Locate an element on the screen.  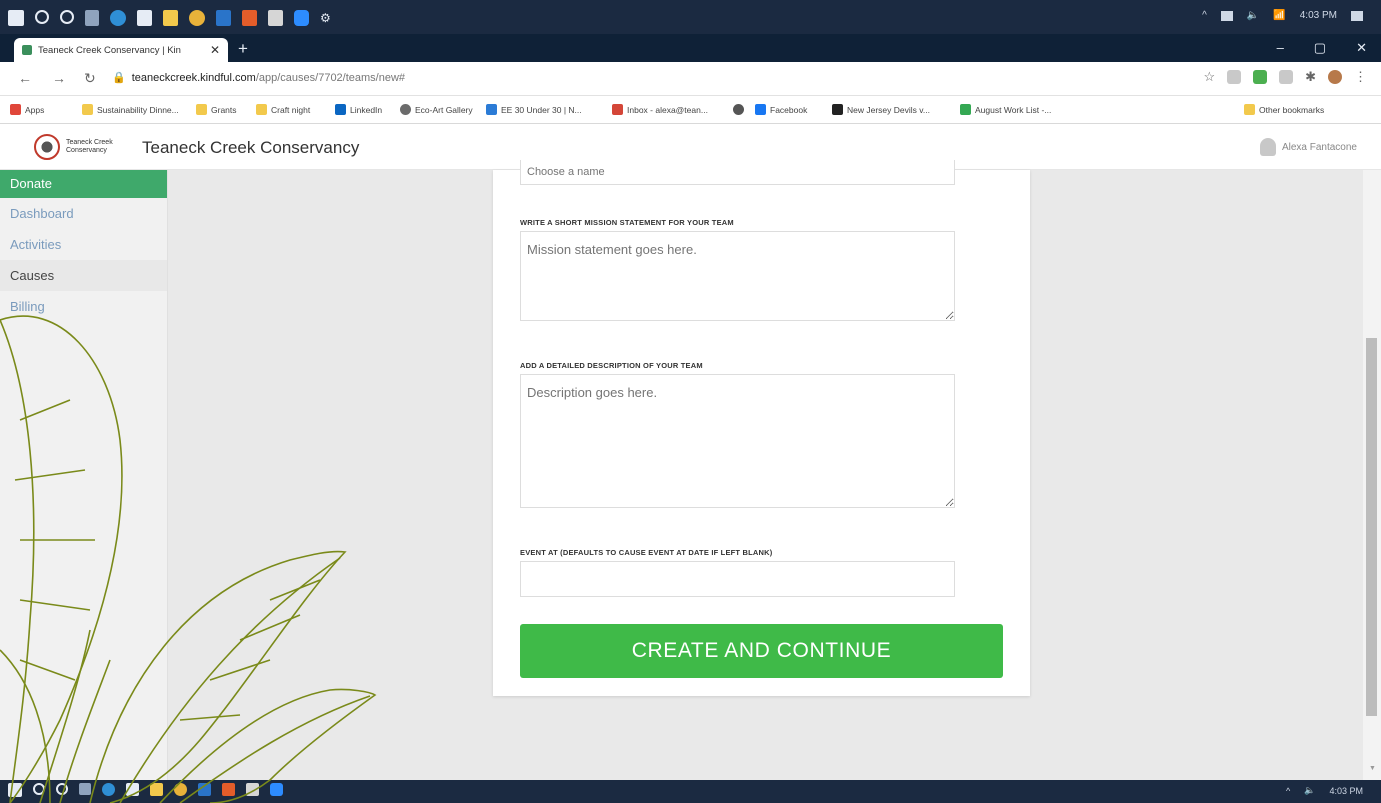
profile-avatar-icon is located at coordinates (1335, 77).